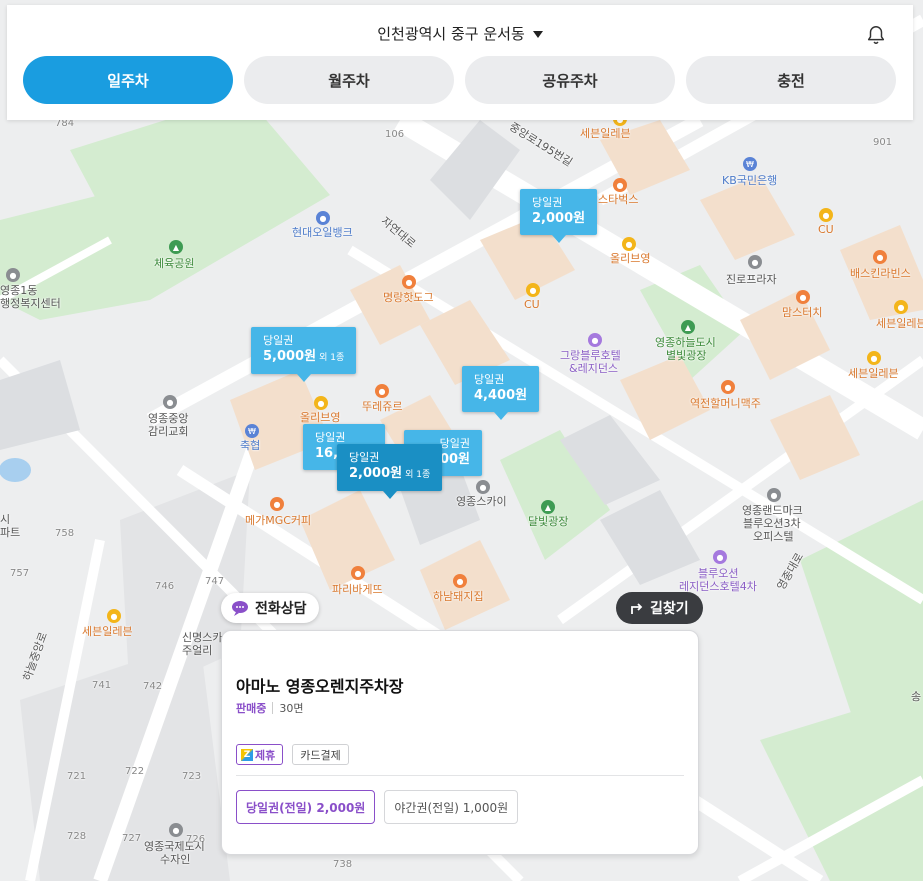 Image resolution: width=923 pixels, height=881 pixels. I want to click on divider, so click(273, 708).